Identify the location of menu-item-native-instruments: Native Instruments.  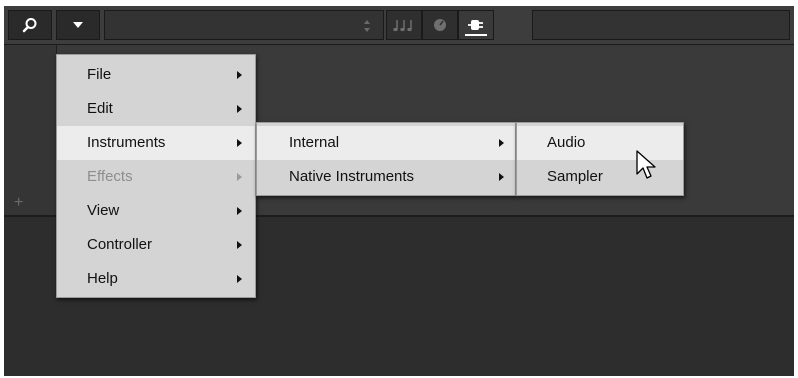
(386, 177).